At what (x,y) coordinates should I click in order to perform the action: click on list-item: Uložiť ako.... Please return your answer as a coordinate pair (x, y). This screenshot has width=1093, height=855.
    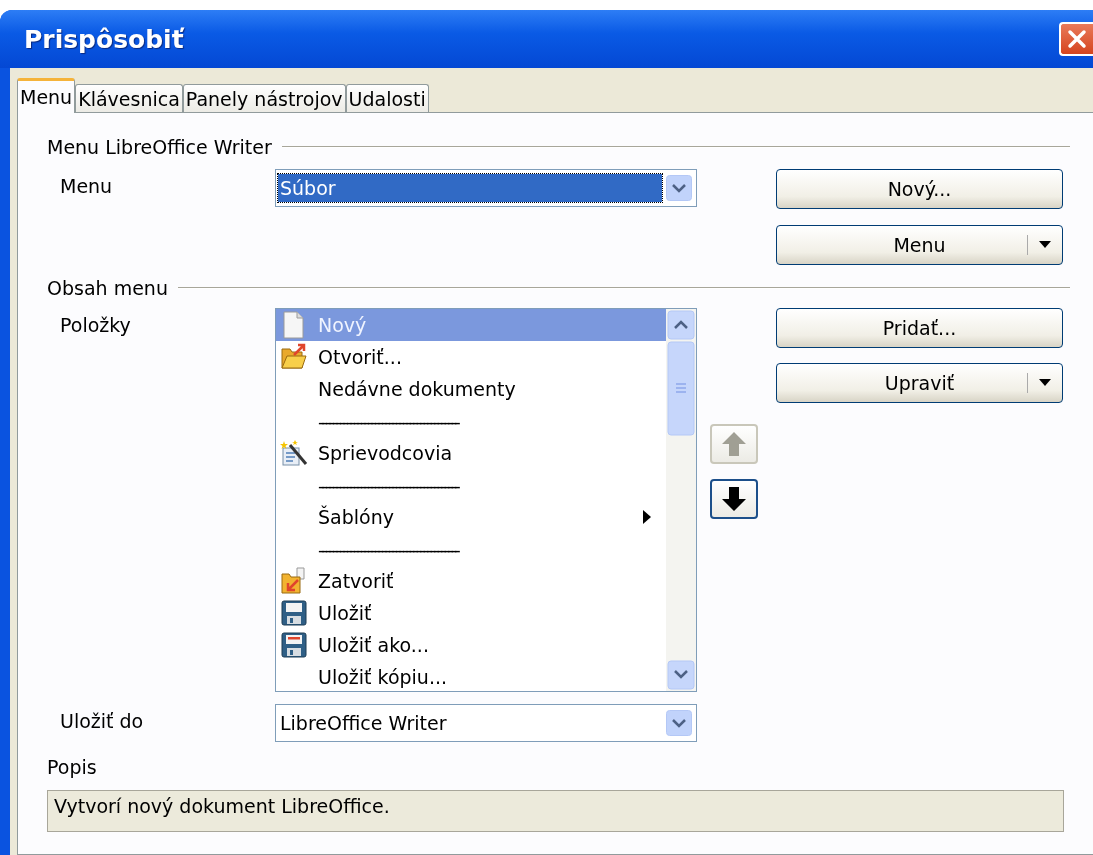
    Looking at the image, I should click on (471, 645).